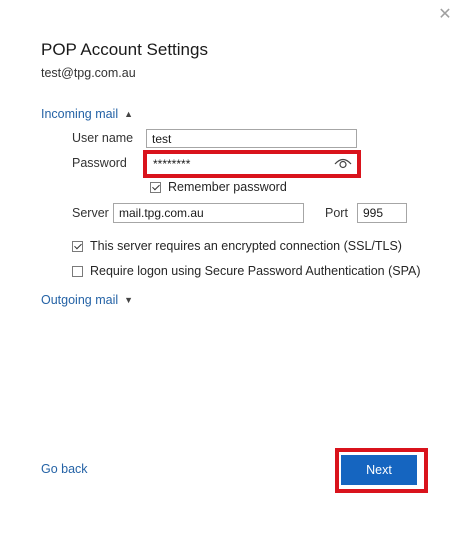 The height and width of the screenshot is (536, 462). Describe the element at coordinates (336, 213) in the screenshot. I see `port-label: Port` at that location.